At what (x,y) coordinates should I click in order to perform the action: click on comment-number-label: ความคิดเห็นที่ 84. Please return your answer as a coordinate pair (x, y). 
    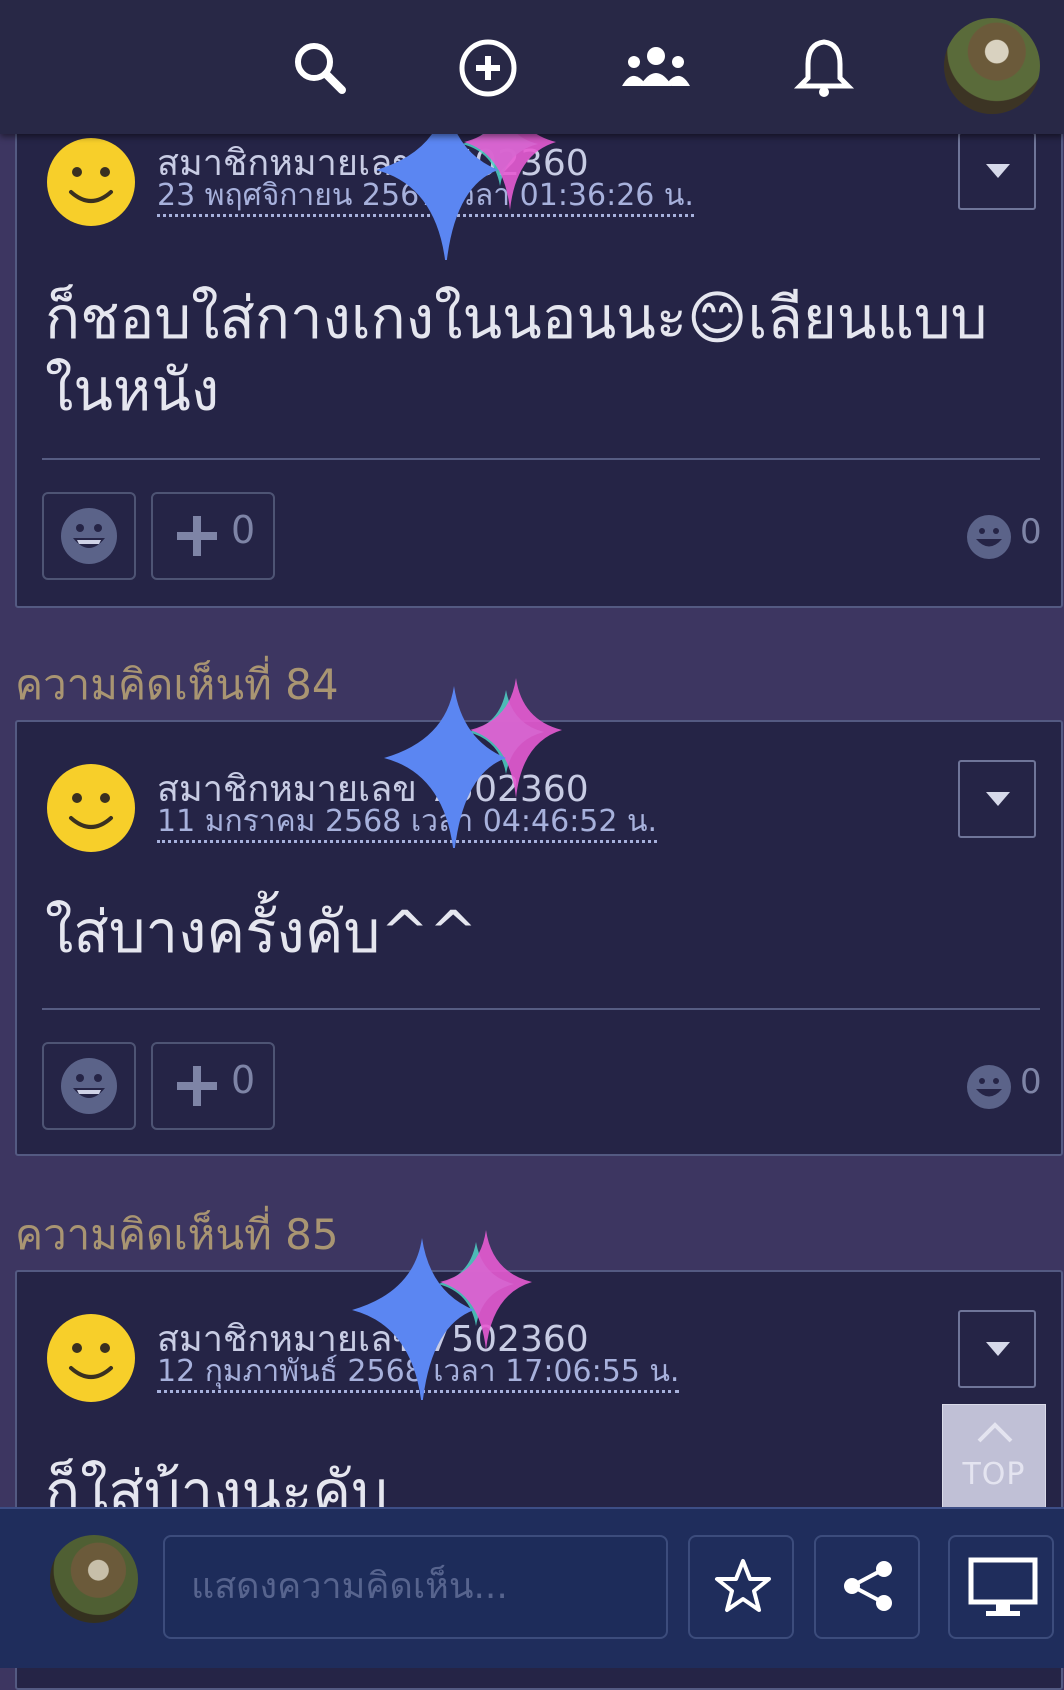
    Looking at the image, I should click on (177, 684).